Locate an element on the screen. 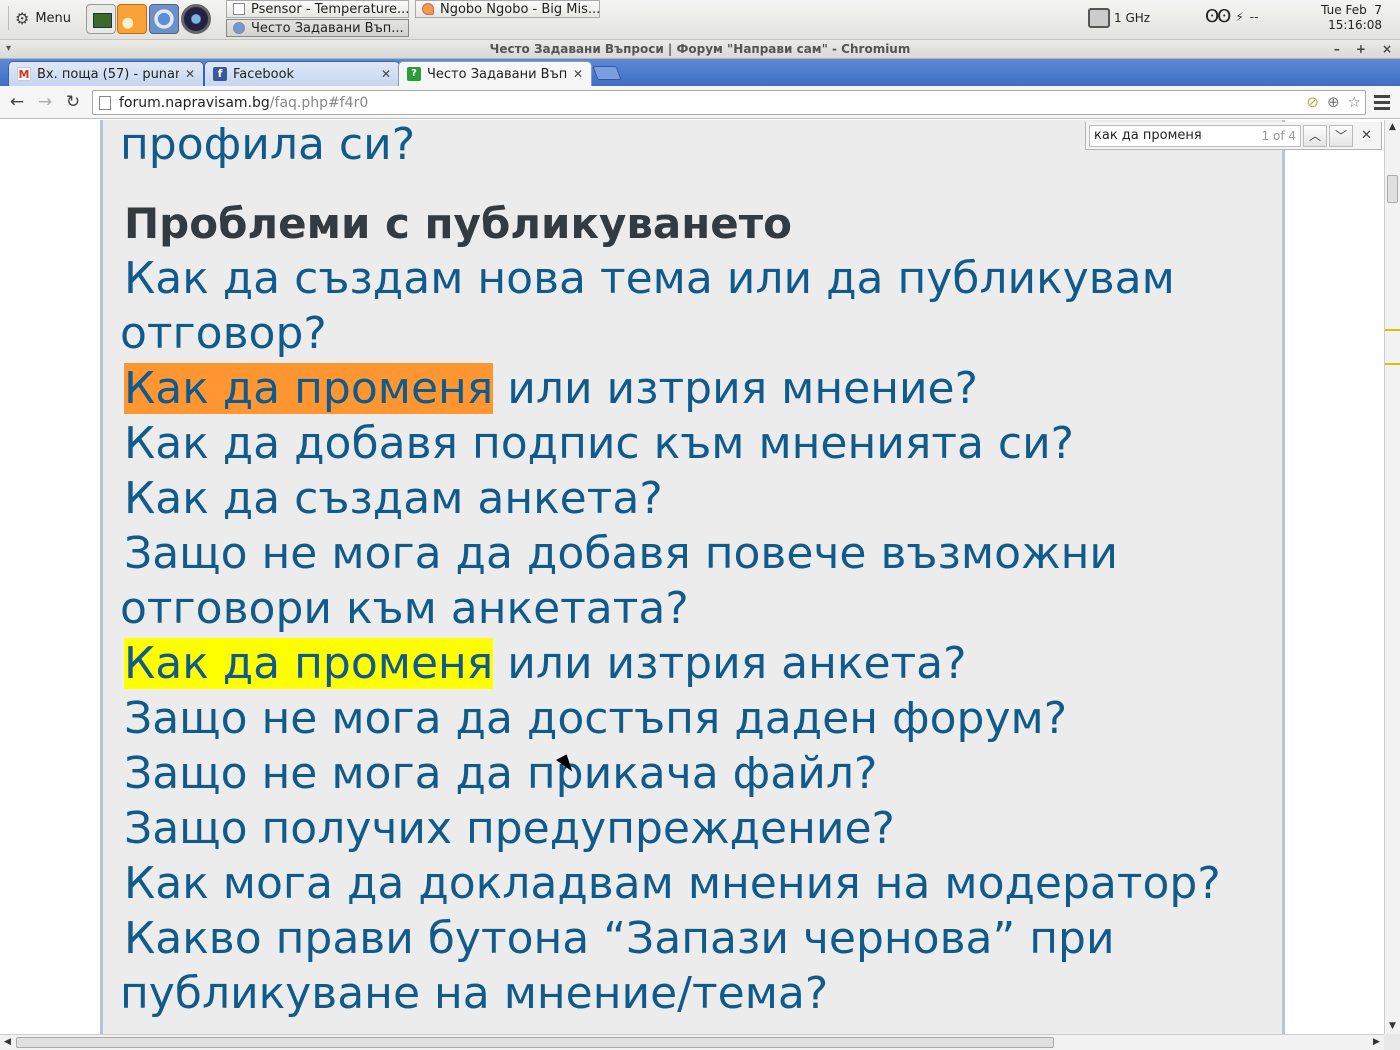 The height and width of the screenshot is (1050, 1400). faq-link: Как да променя или изтрия мнение? is located at coordinates (695, 388).